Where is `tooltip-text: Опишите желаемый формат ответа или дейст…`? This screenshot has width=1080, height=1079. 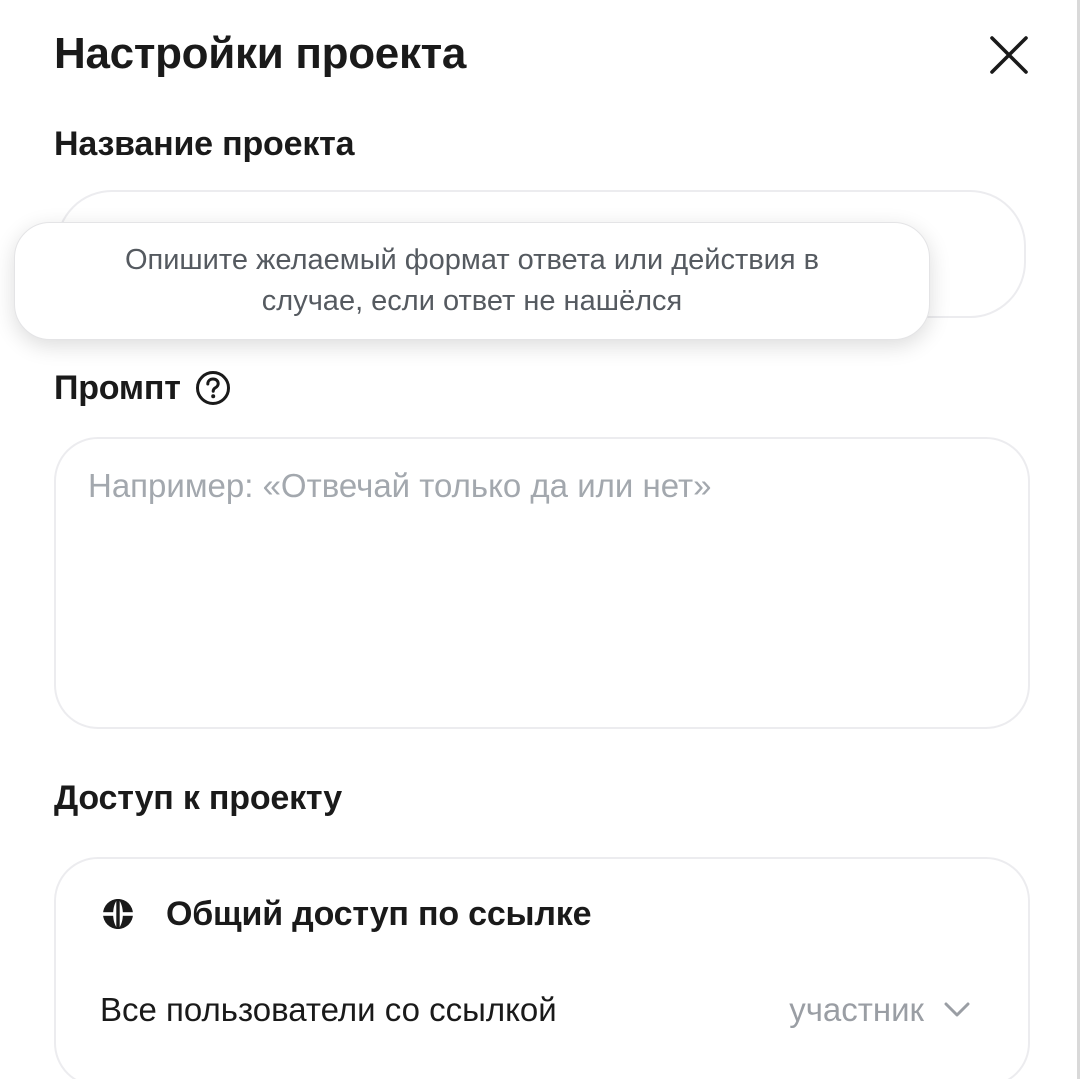 tooltip-text: Опишите желаемый формат ответа или дейст… is located at coordinates (472, 280).